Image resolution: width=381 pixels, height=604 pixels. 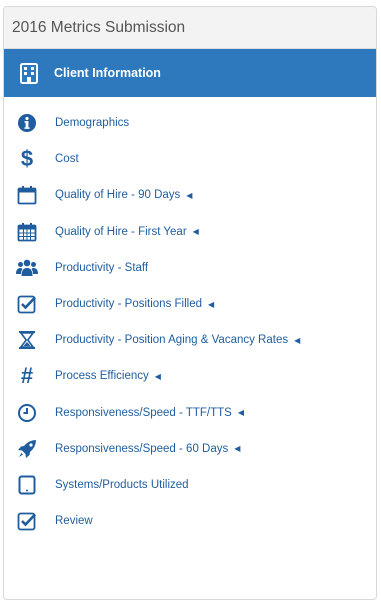 What do you see at coordinates (190, 268) in the screenshot?
I see `menu-item-productivity-staff: Productivity - Staff` at bounding box center [190, 268].